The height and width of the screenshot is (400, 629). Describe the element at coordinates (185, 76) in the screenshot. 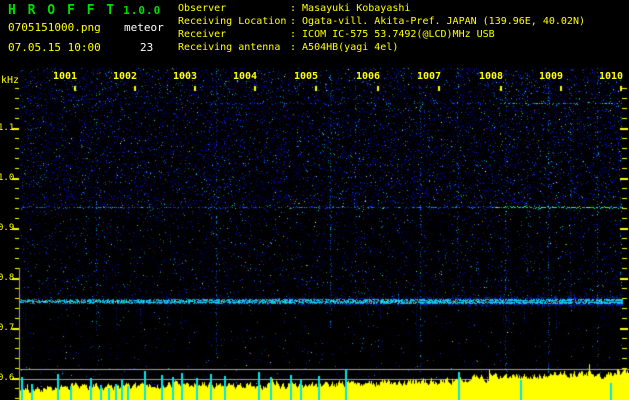

I see `time-tick-label: 1003` at that location.